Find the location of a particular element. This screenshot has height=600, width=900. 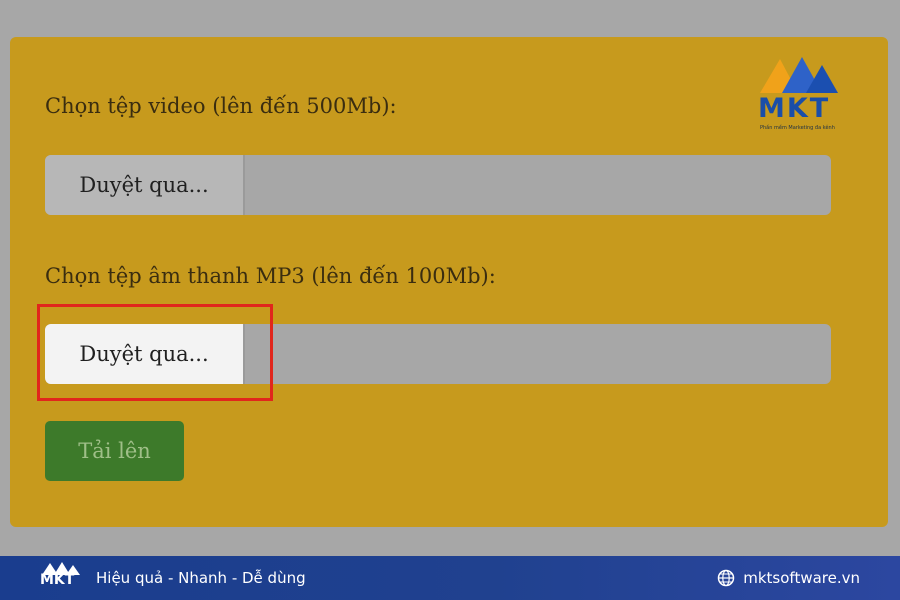

logo-text: MKT is located at coordinates (794, 108).